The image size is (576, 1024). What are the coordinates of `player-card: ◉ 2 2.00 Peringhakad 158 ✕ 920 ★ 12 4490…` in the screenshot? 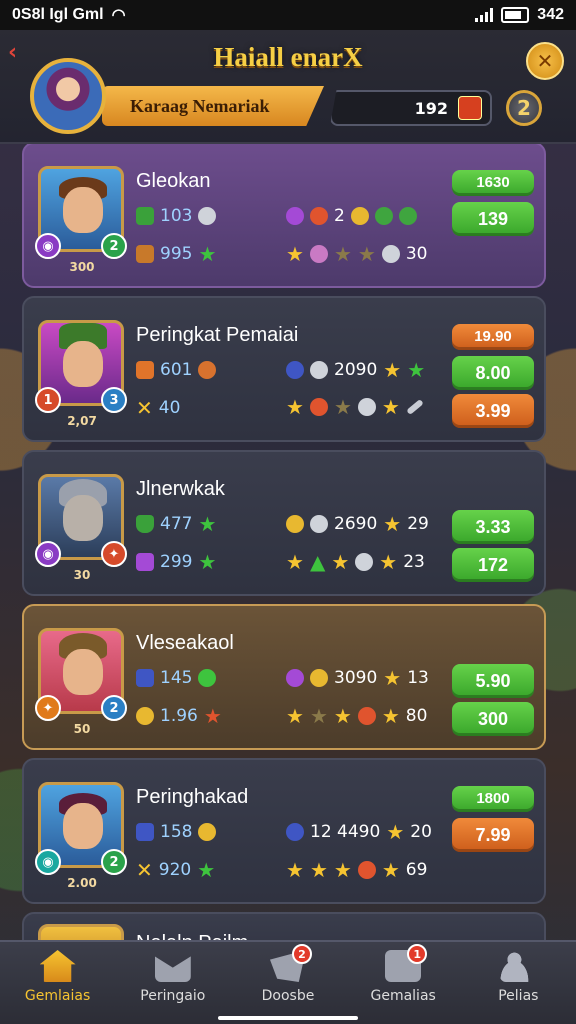 It's located at (284, 831).